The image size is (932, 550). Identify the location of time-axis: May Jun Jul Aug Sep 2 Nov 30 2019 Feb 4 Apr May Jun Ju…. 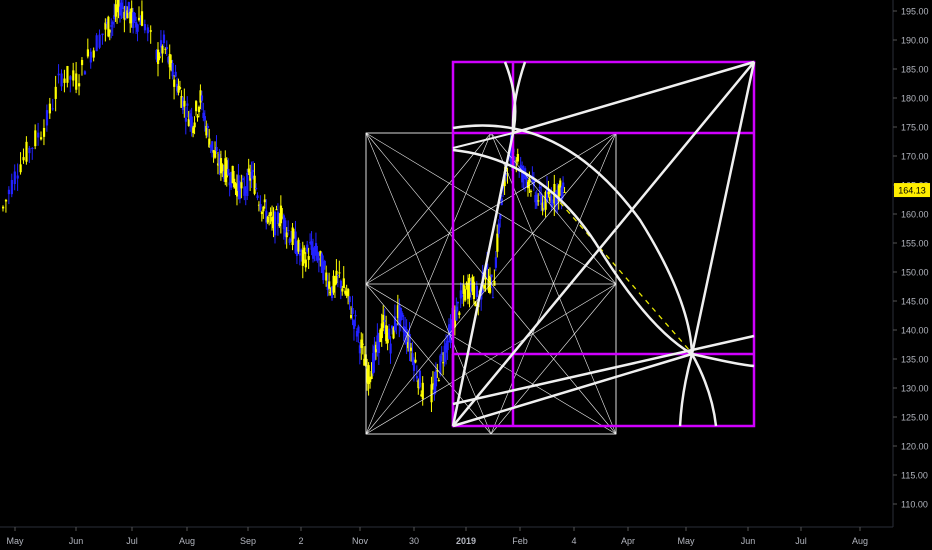
(446, 536).